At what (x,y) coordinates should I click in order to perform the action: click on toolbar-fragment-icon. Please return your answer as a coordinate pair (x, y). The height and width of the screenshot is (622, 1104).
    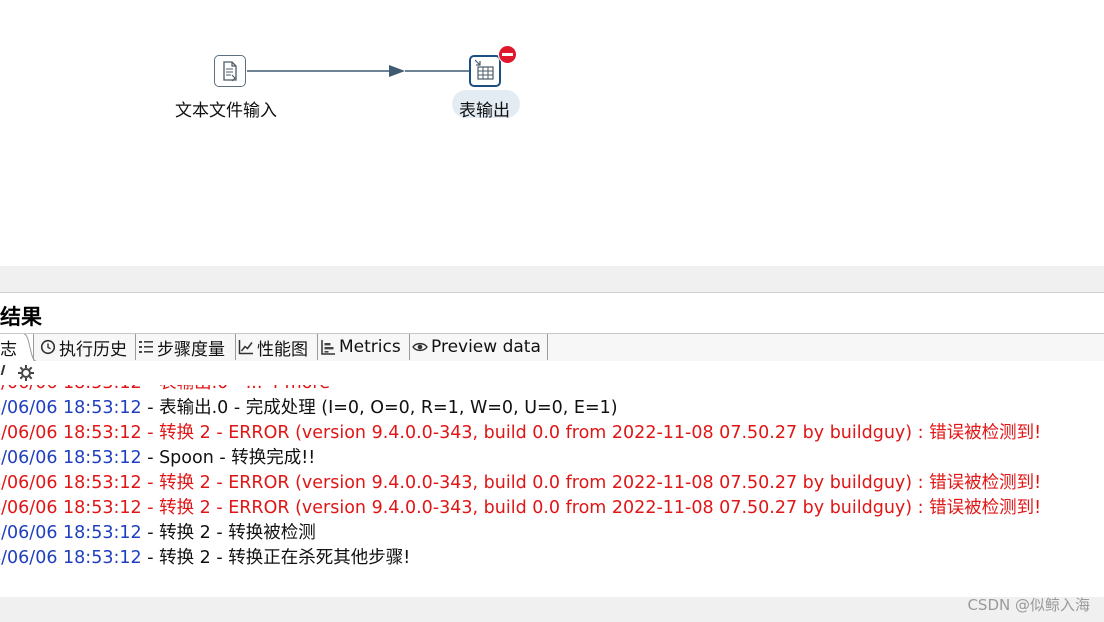
    Looking at the image, I should click on (3, 370).